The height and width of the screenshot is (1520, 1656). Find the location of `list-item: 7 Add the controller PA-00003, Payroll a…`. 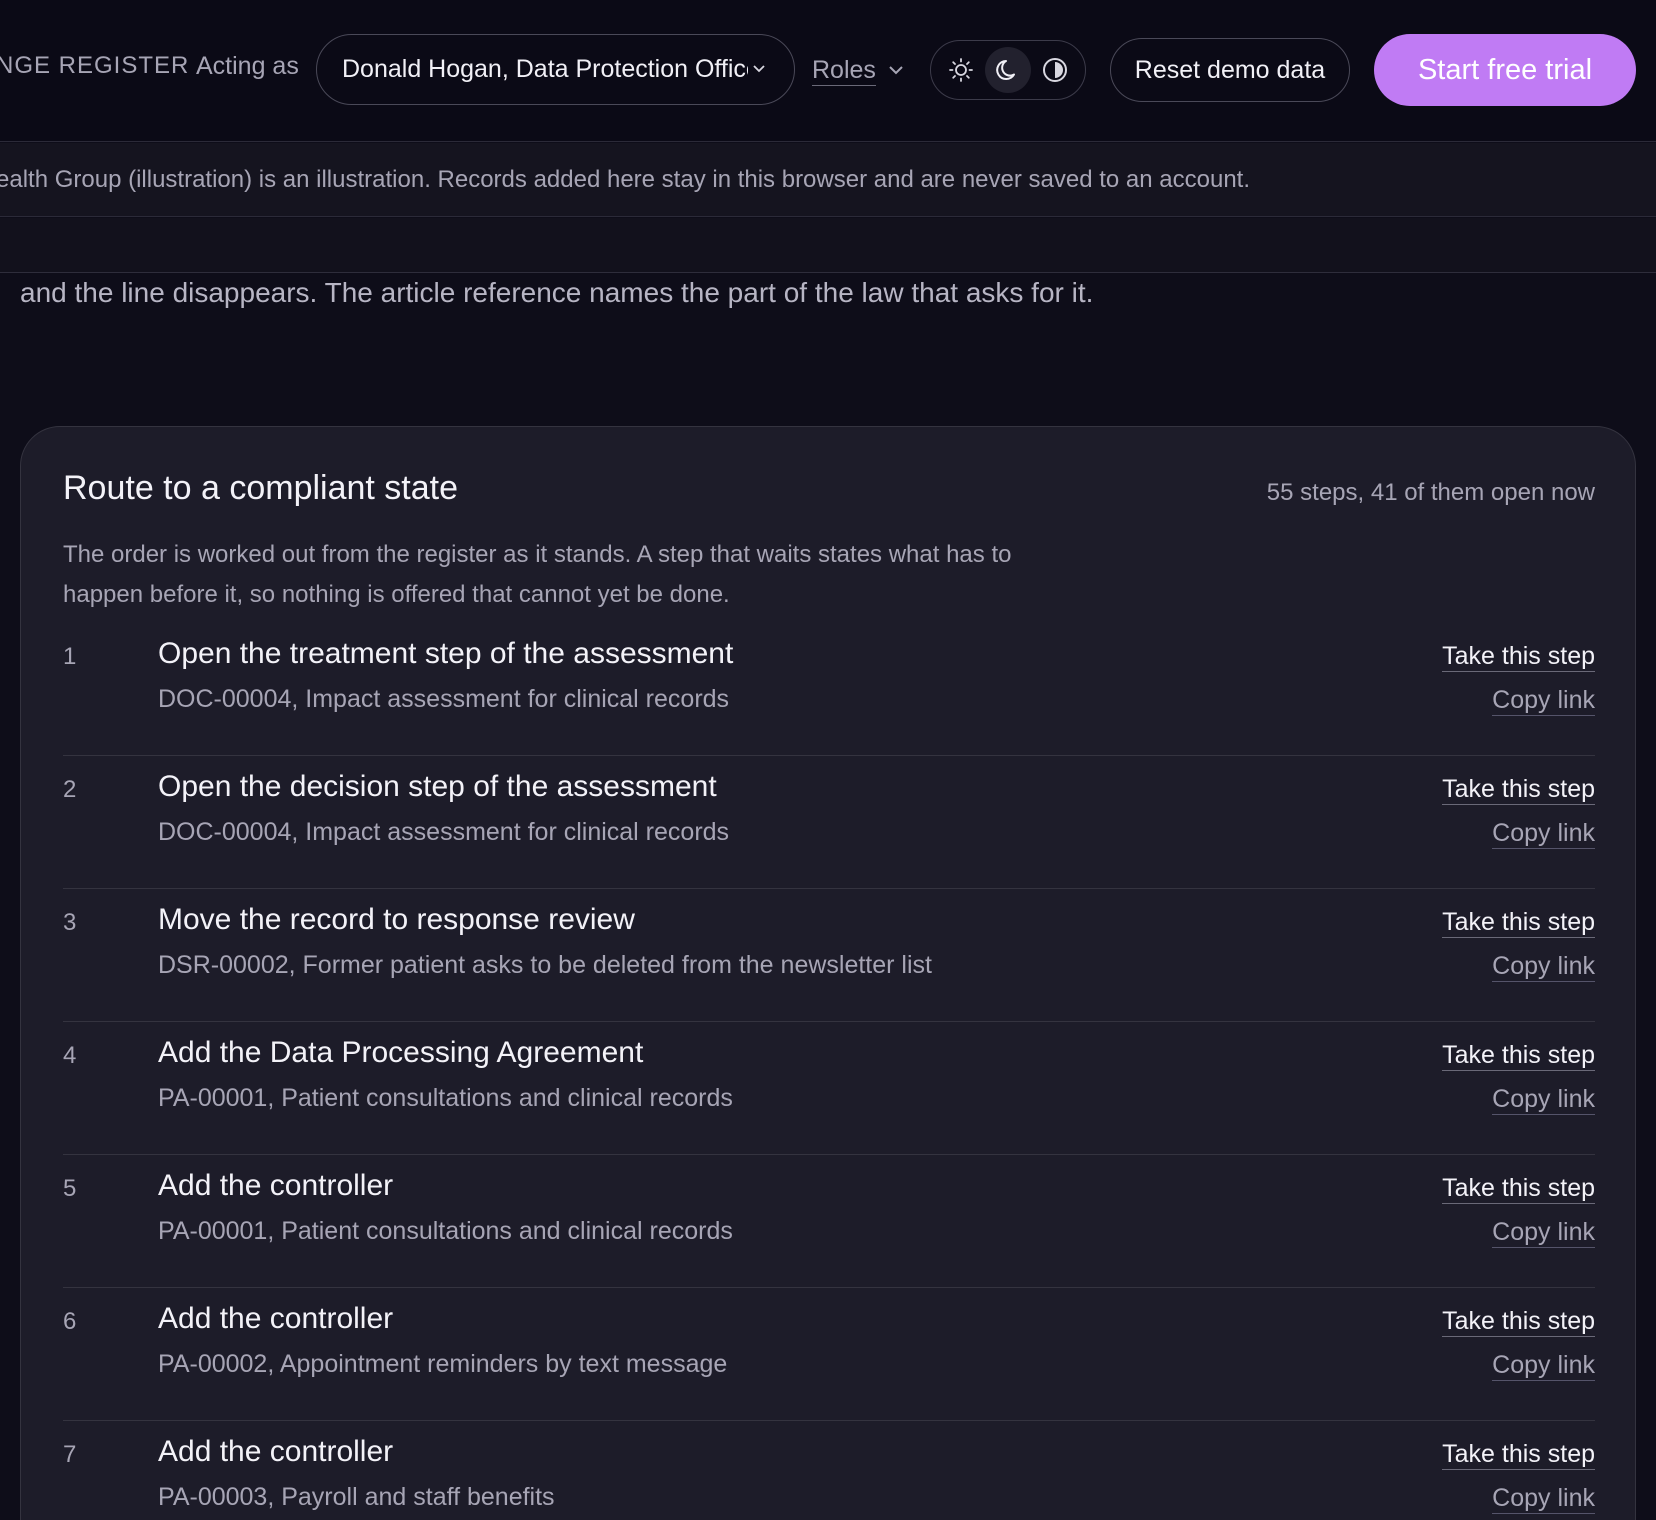

list-item: 7 Add the controller PA-00003, Payroll a… is located at coordinates (829, 1470).